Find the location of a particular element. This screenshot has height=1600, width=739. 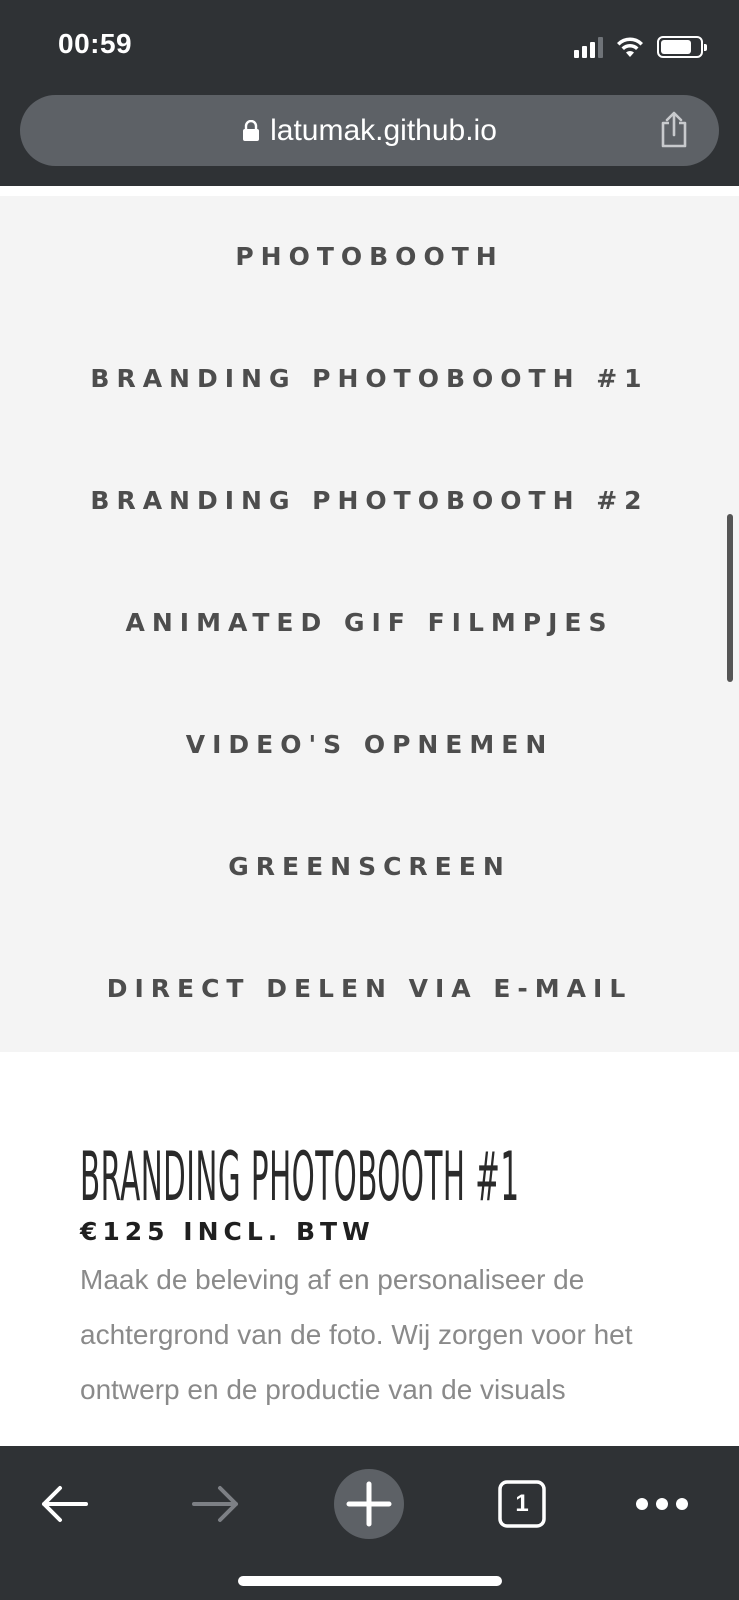

more-icon is located at coordinates (662, 1504).